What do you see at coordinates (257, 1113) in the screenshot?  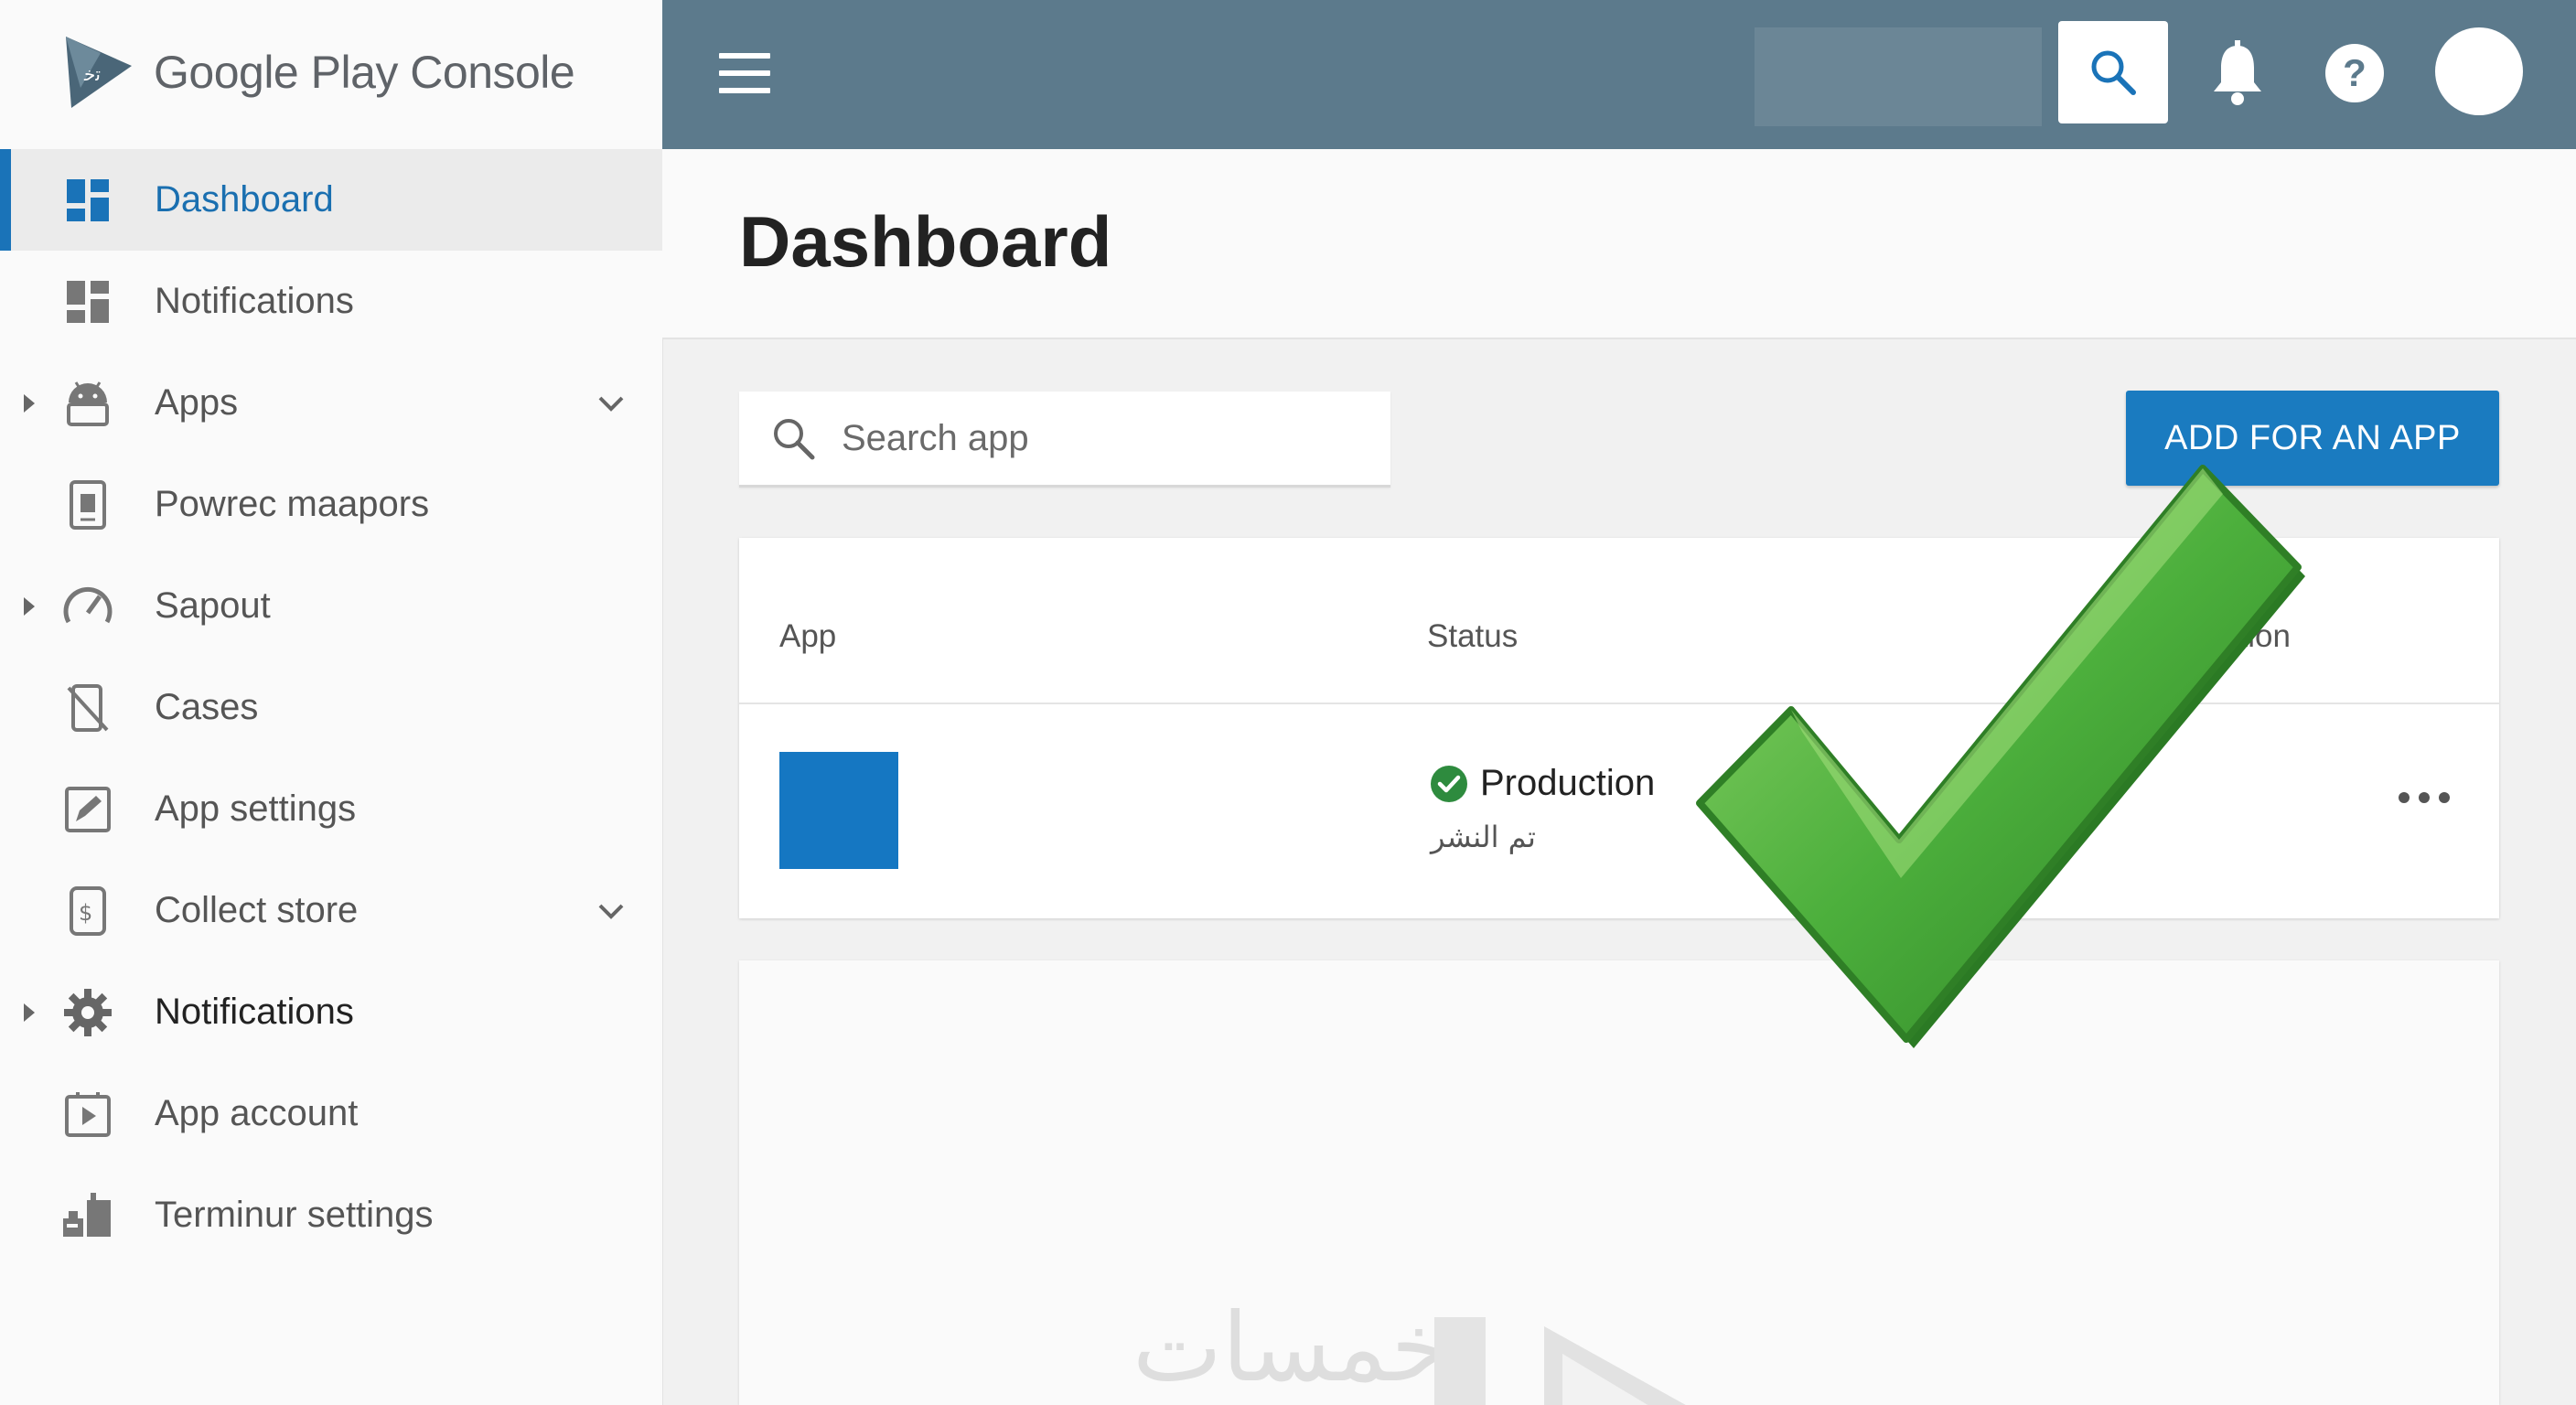 I see `sidebar-item-label: App account` at bounding box center [257, 1113].